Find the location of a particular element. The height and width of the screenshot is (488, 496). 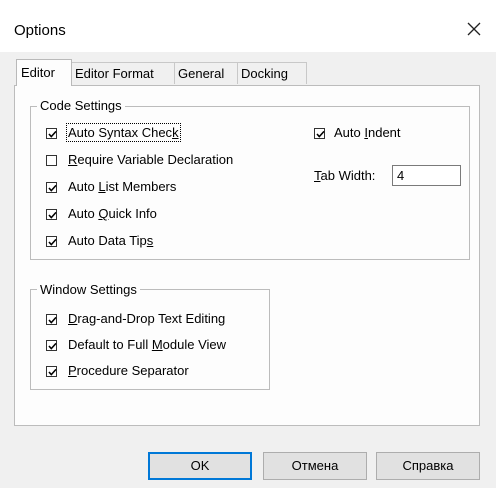

auto-data-tips-label: Auto Data Tips is located at coordinates (111, 240).